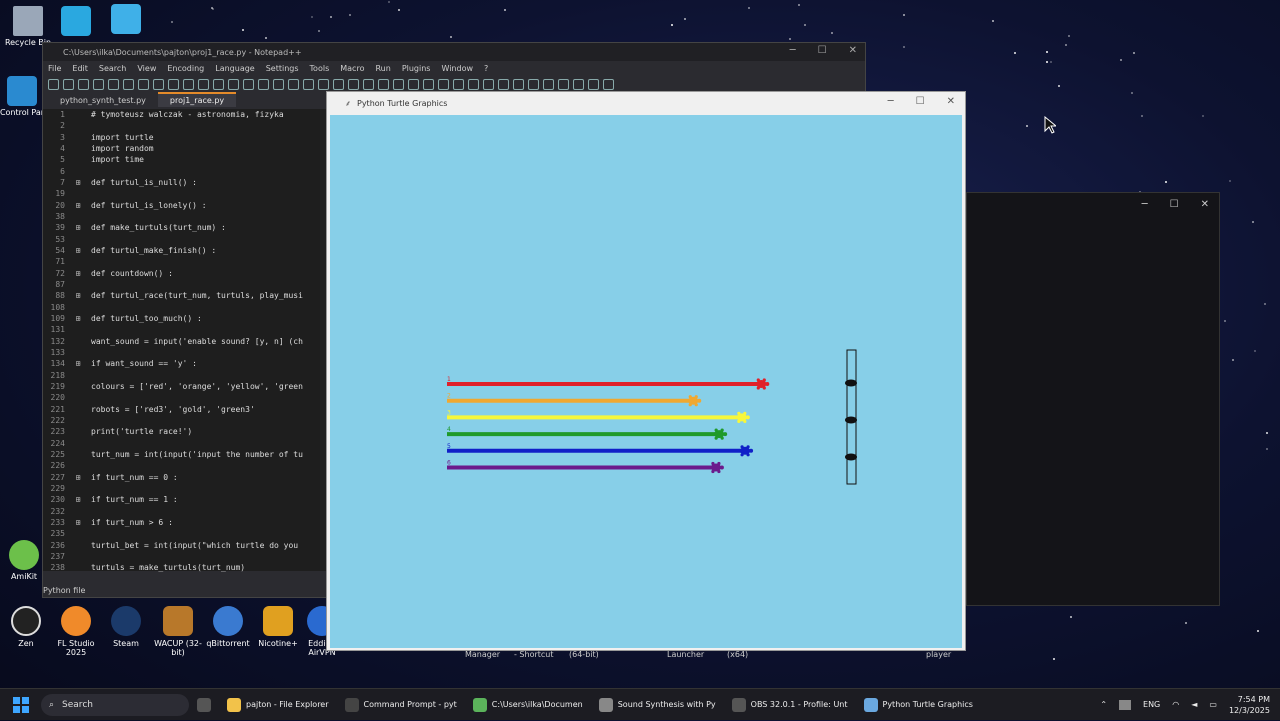  Describe the element at coordinates (1103, 704) in the screenshot. I see `chevron-up-icon: ⌃` at that location.